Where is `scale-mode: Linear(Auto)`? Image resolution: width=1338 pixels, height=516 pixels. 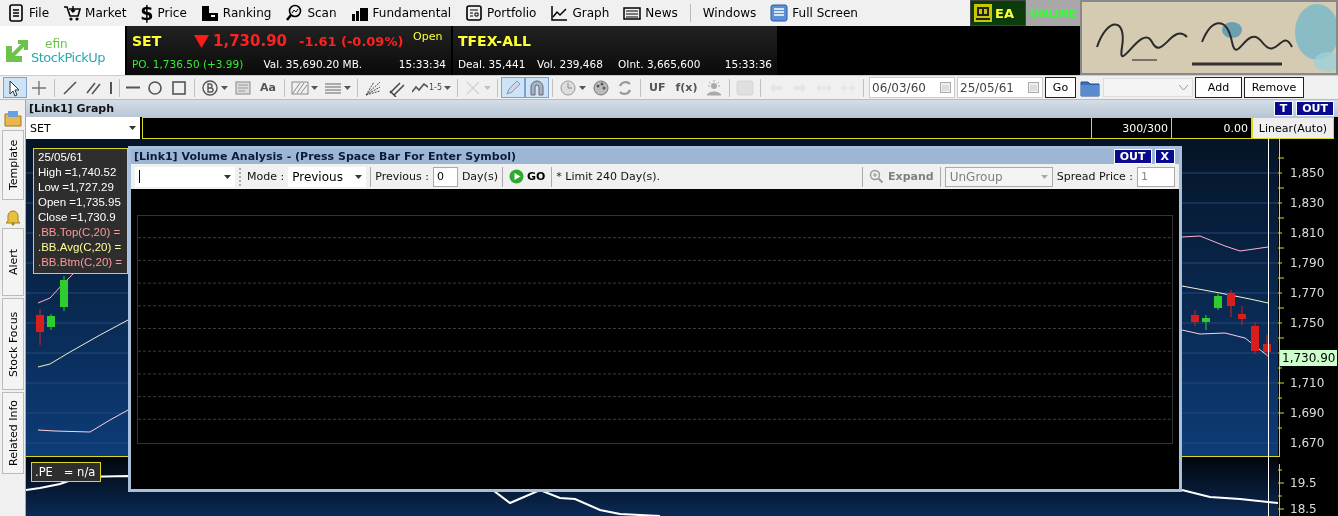
scale-mode: Linear(Auto) is located at coordinates (1293, 128).